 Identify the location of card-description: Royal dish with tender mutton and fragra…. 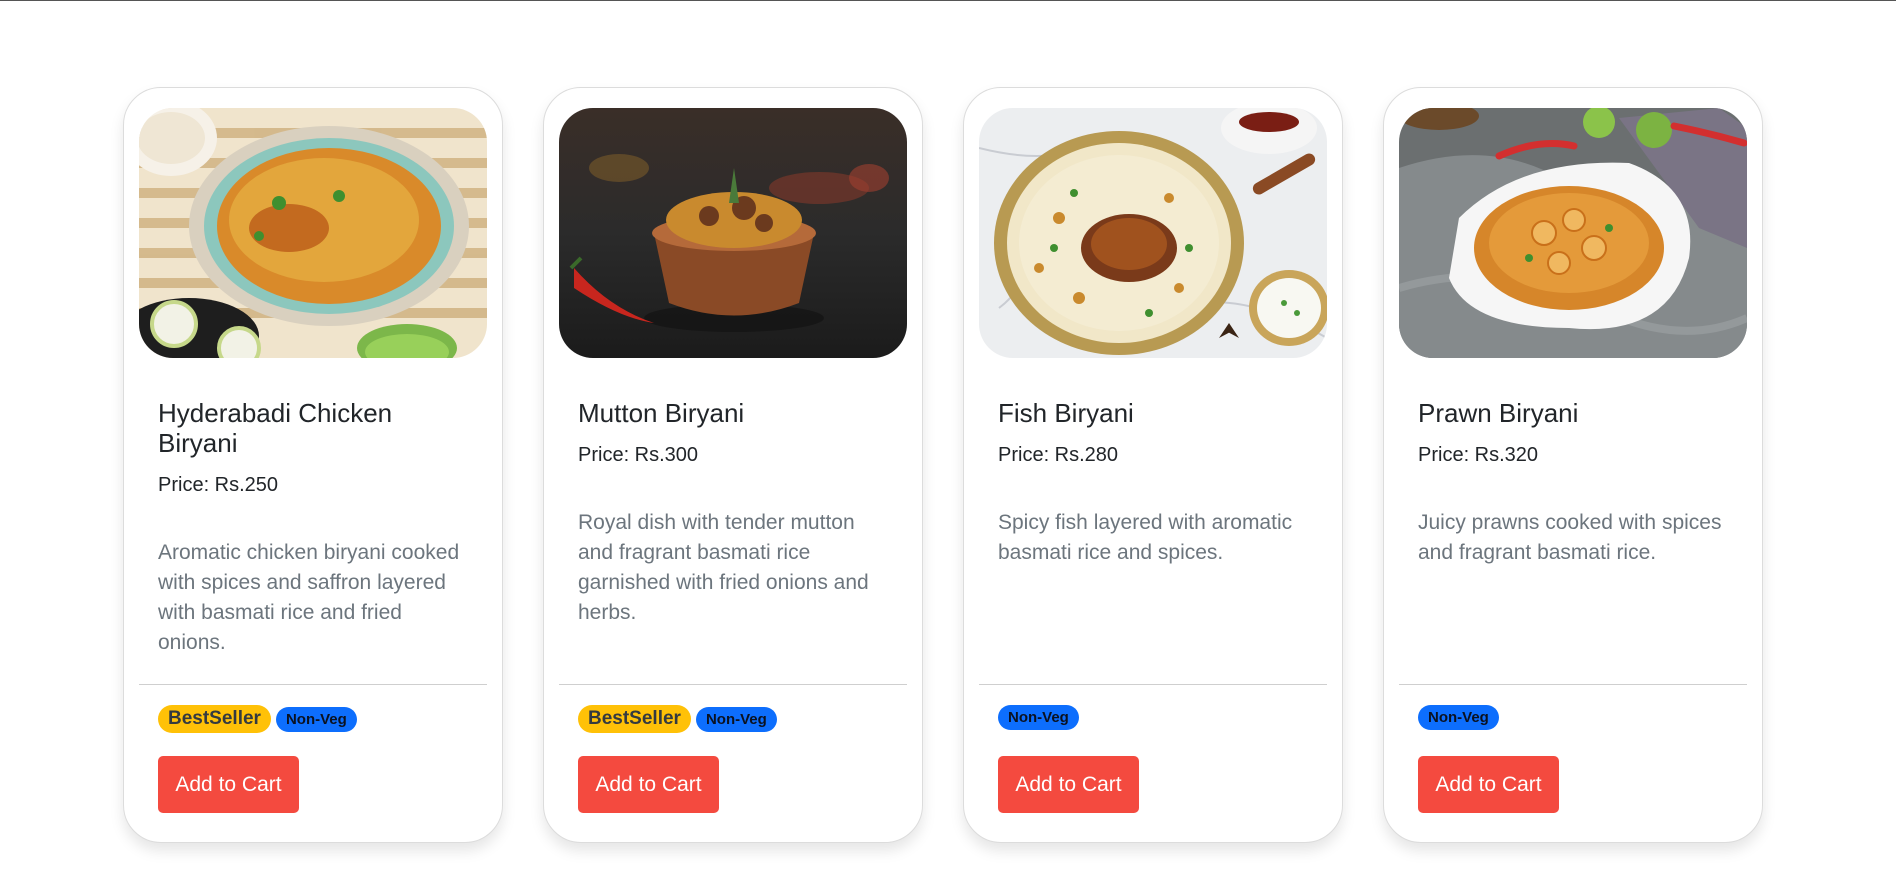
(723, 567).